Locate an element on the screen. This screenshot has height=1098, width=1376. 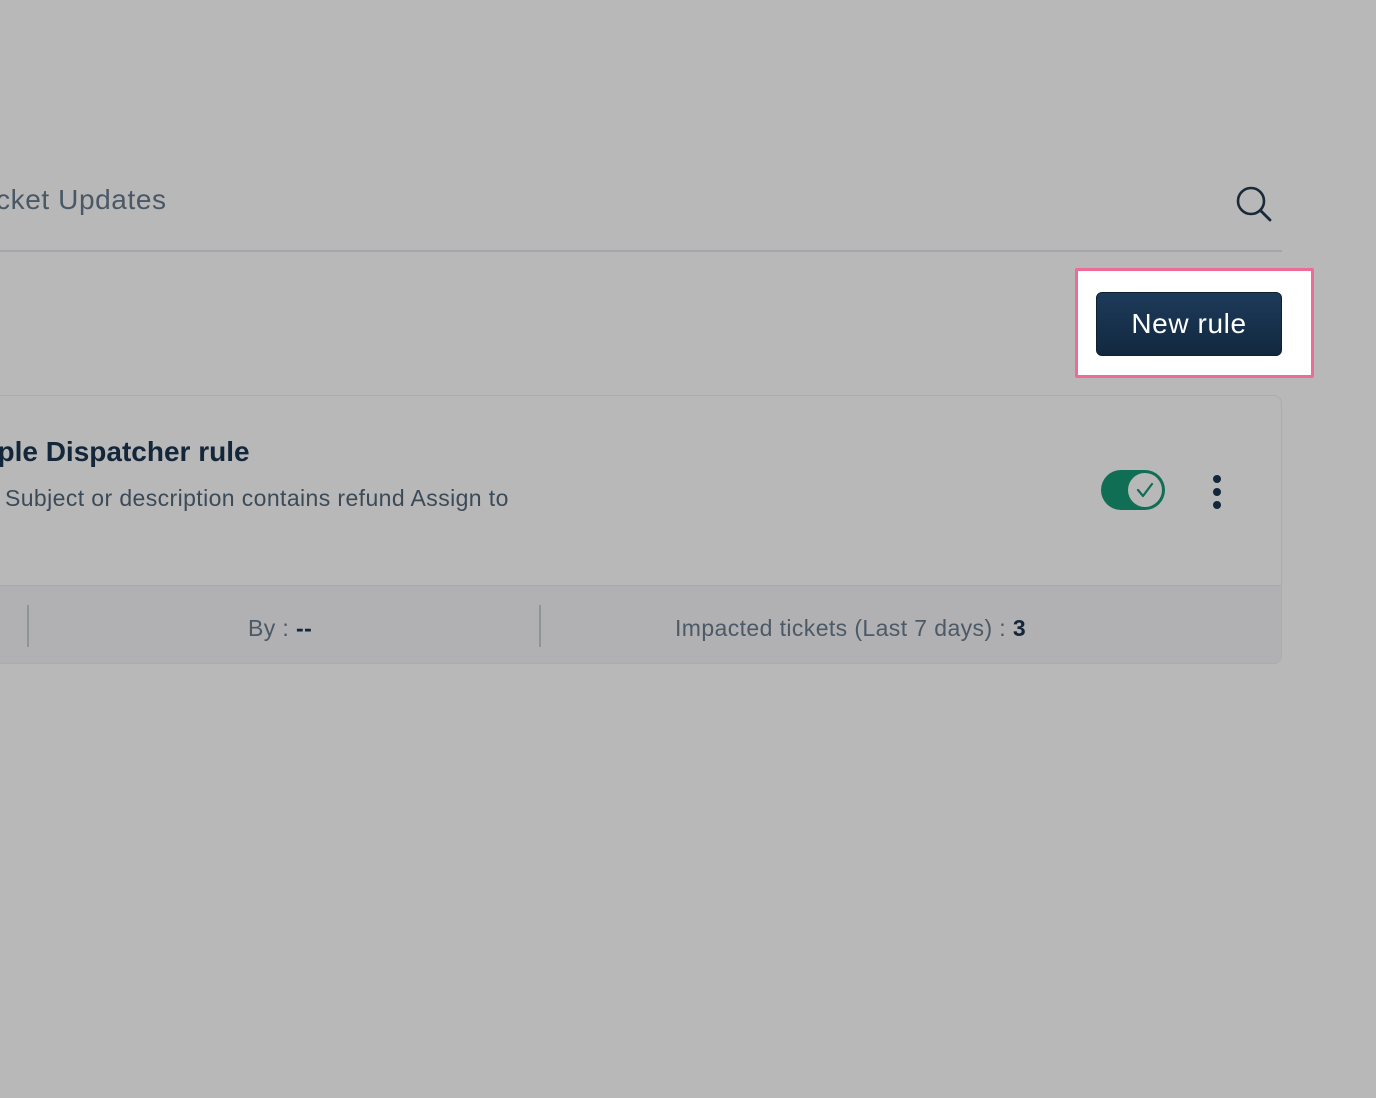
new-rule-button: New rule is located at coordinates (1189, 324).